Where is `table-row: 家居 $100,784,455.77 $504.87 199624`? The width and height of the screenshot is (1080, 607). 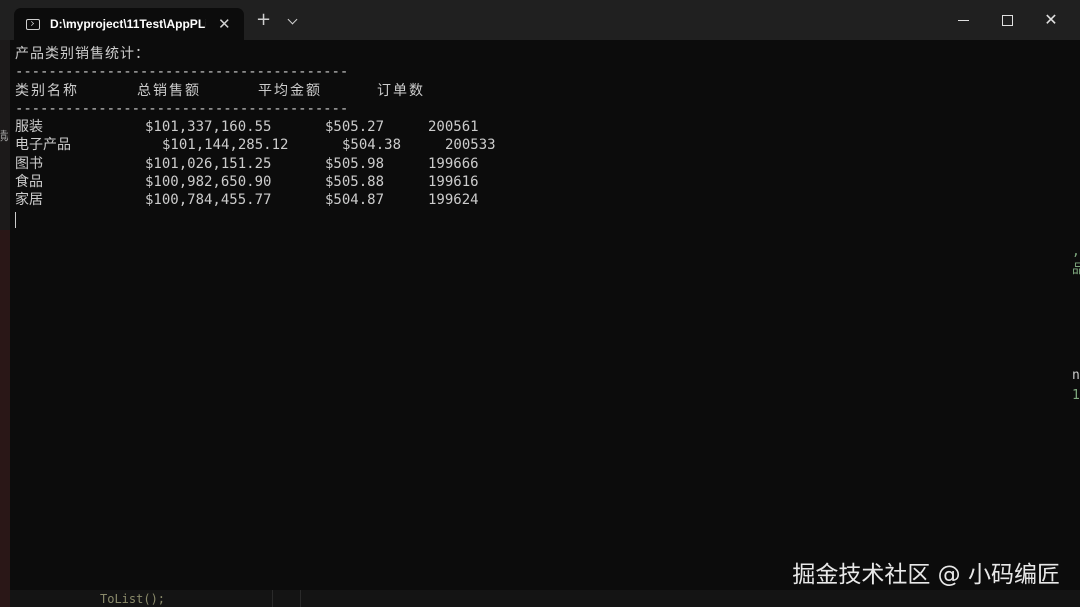
table-row: 家居 $100,784,455.77 $504.87 199624 is located at coordinates (247, 200).